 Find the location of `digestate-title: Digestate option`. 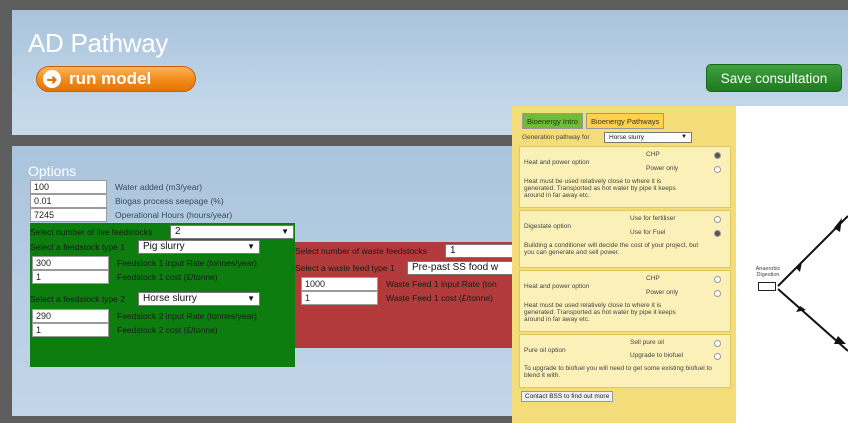

digestate-title: Digestate option is located at coordinates (547, 226).